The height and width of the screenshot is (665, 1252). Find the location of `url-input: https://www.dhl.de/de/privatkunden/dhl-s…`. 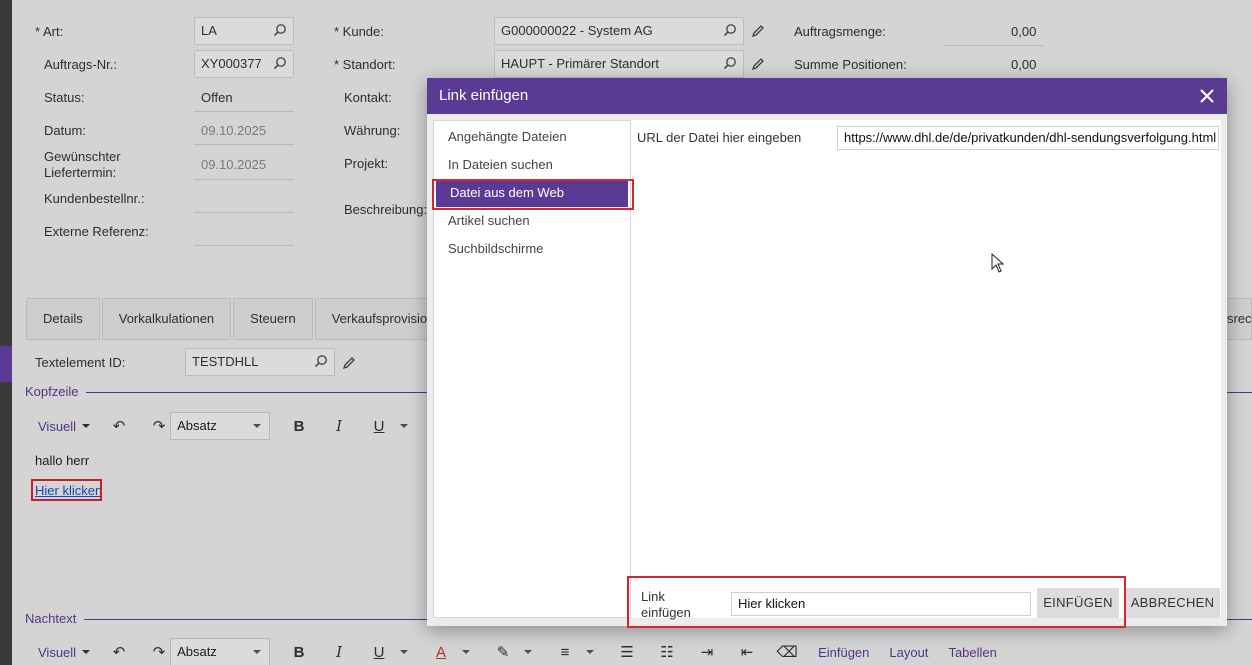

url-input: https://www.dhl.de/de/privatkunden/dhl-s… is located at coordinates (1028, 138).